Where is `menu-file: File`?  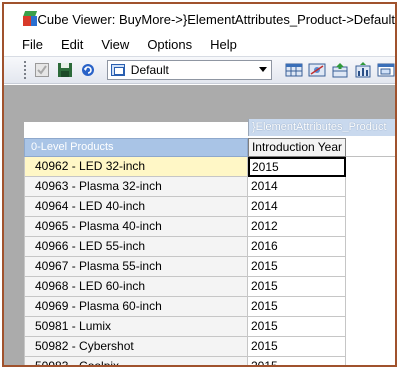
menu-file: File is located at coordinates (32, 44).